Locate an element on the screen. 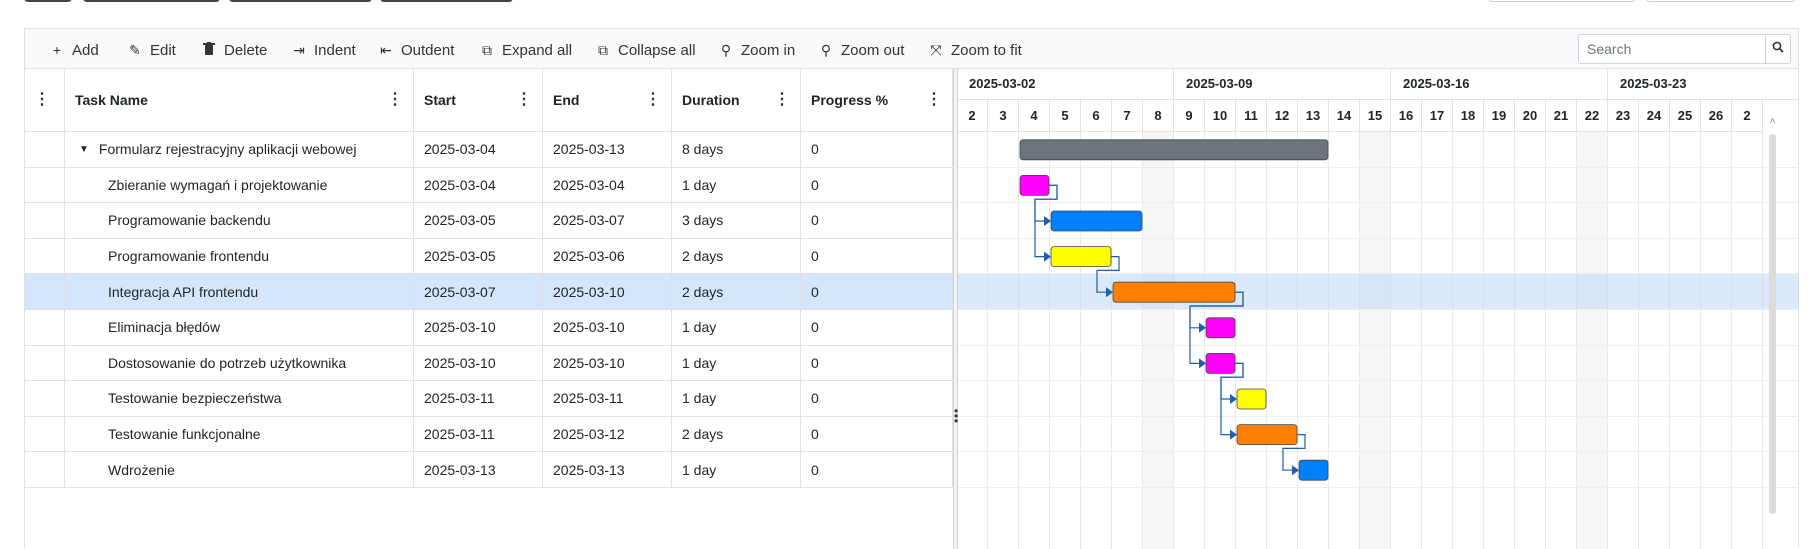 The image size is (1814, 549). zoom-out-icon: ⚲ is located at coordinates (826, 50).